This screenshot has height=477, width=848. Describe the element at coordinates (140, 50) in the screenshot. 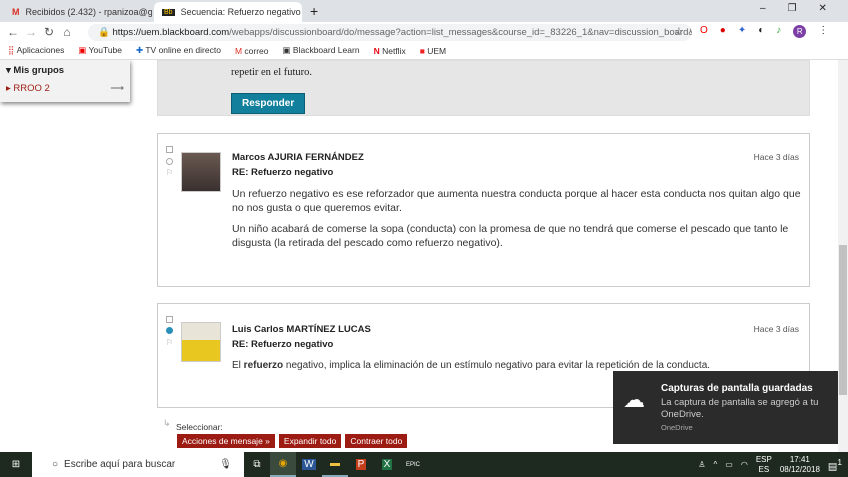

I see `plus-icon: ✚` at that location.